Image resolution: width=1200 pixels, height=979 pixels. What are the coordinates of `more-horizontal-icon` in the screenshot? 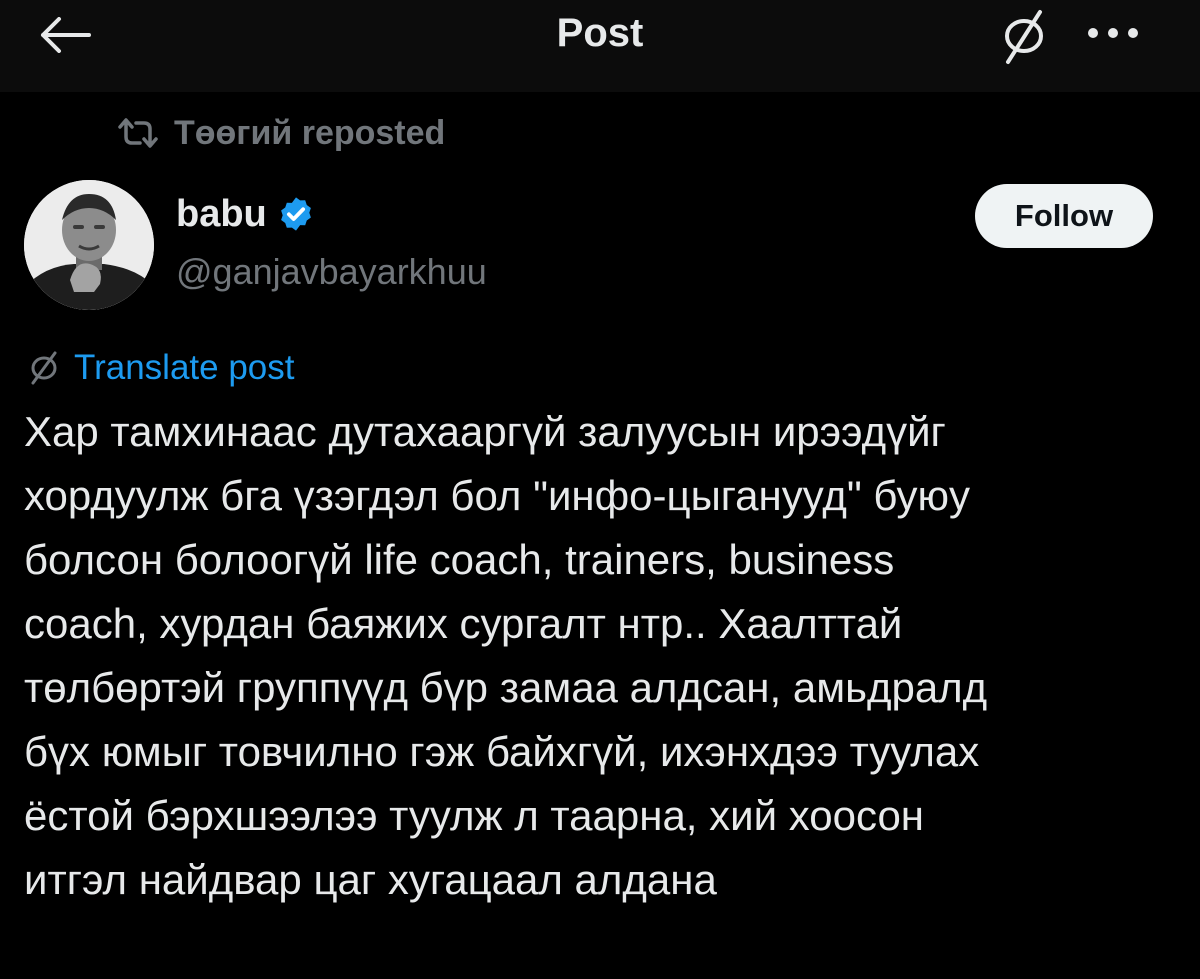 It's located at (1113, 33).